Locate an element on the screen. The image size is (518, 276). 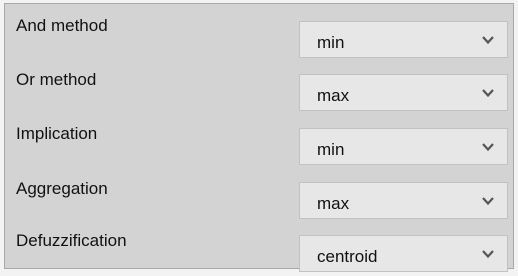
and-method-value: min is located at coordinates (331, 42).